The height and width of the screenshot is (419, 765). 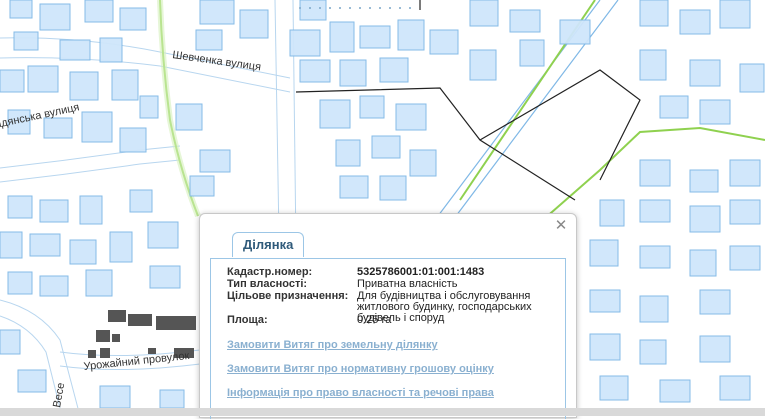 What do you see at coordinates (288, 296) in the screenshot?
I see `field-label: Цільове призначення:` at bounding box center [288, 296].